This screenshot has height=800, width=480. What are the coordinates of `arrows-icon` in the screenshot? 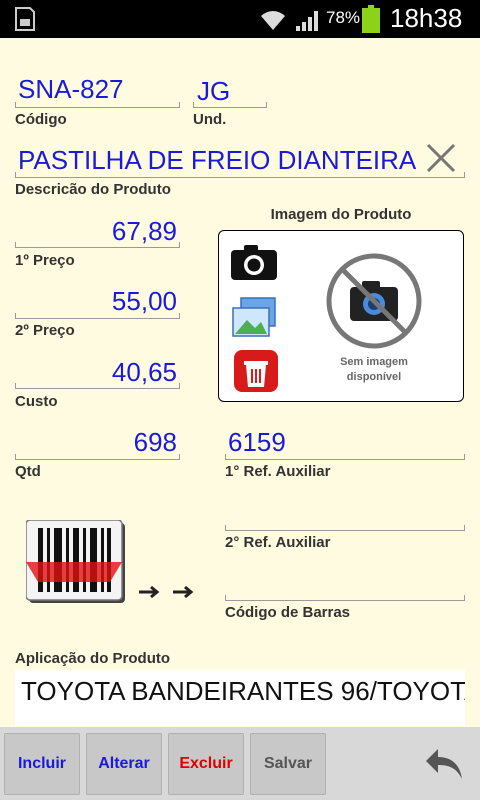 It's located at (166, 592).